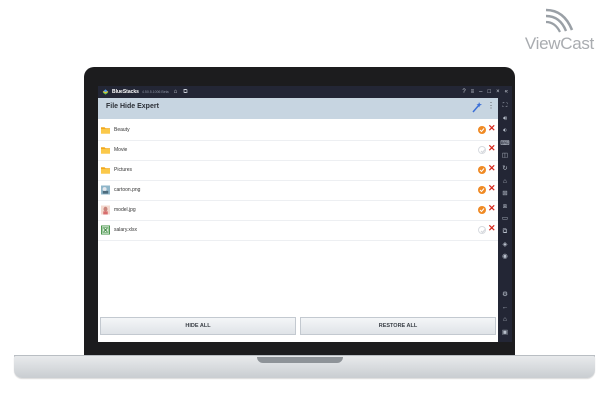 This screenshot has height=414, width=602. Describe the element at coordinates (505, 308) in the screenshot. I see `back-icon: ←` at that location.